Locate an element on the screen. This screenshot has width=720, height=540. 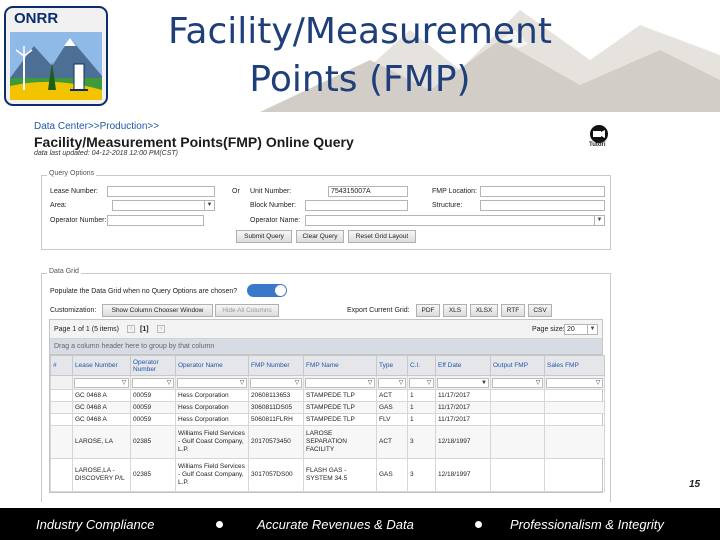
tutorial-label: Tutori is located at coordinates (597, 145).